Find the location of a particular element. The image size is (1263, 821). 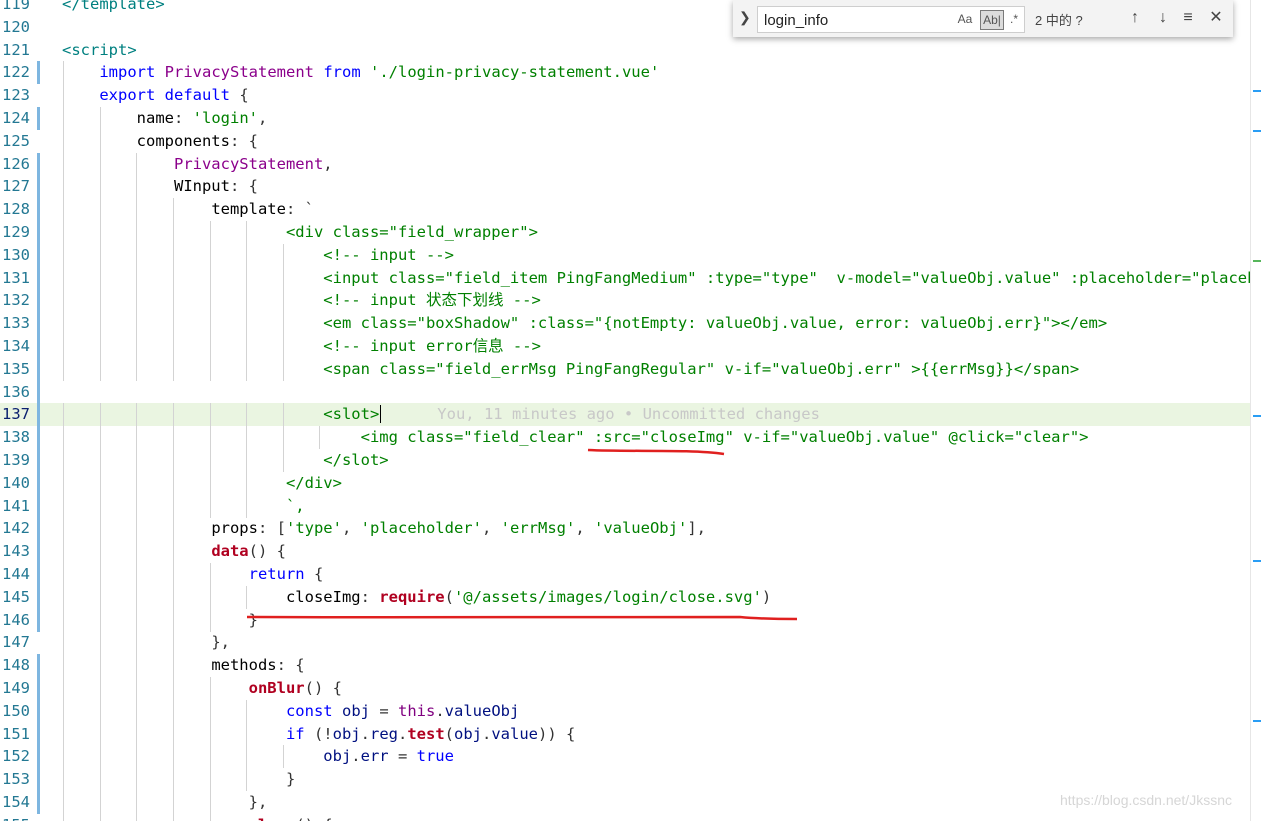

red-underline-require is located at coordinates (522, 618).